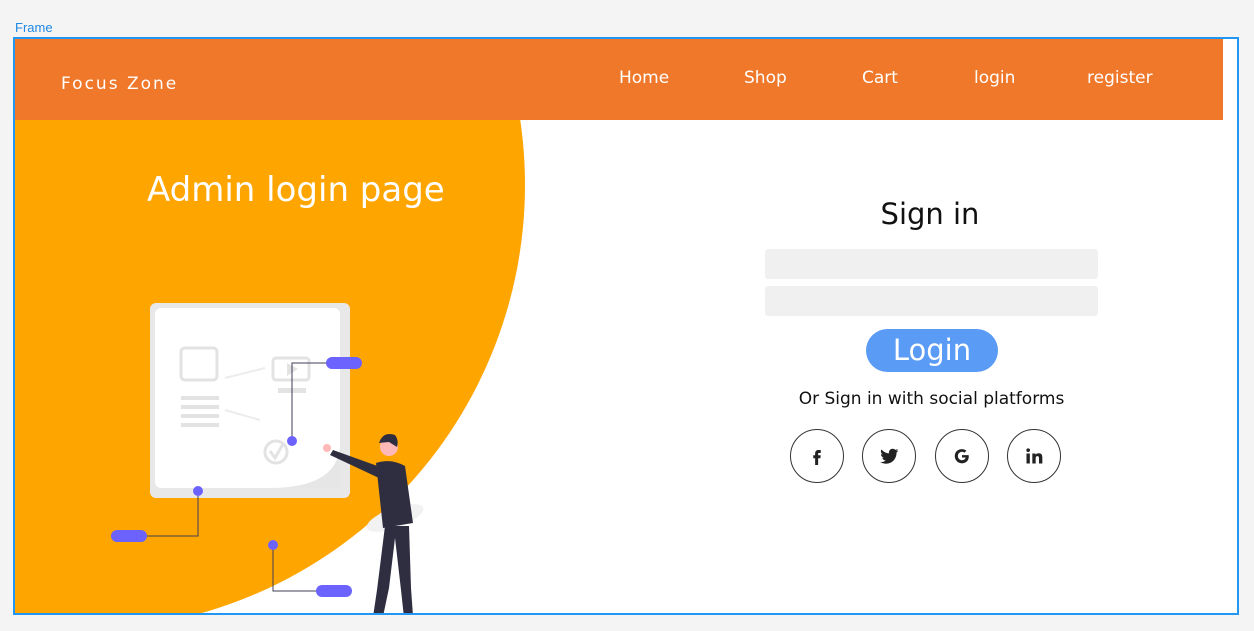 This screenshot has width=1254, height=631. I want to click on twitter-button, so click(889, 456).